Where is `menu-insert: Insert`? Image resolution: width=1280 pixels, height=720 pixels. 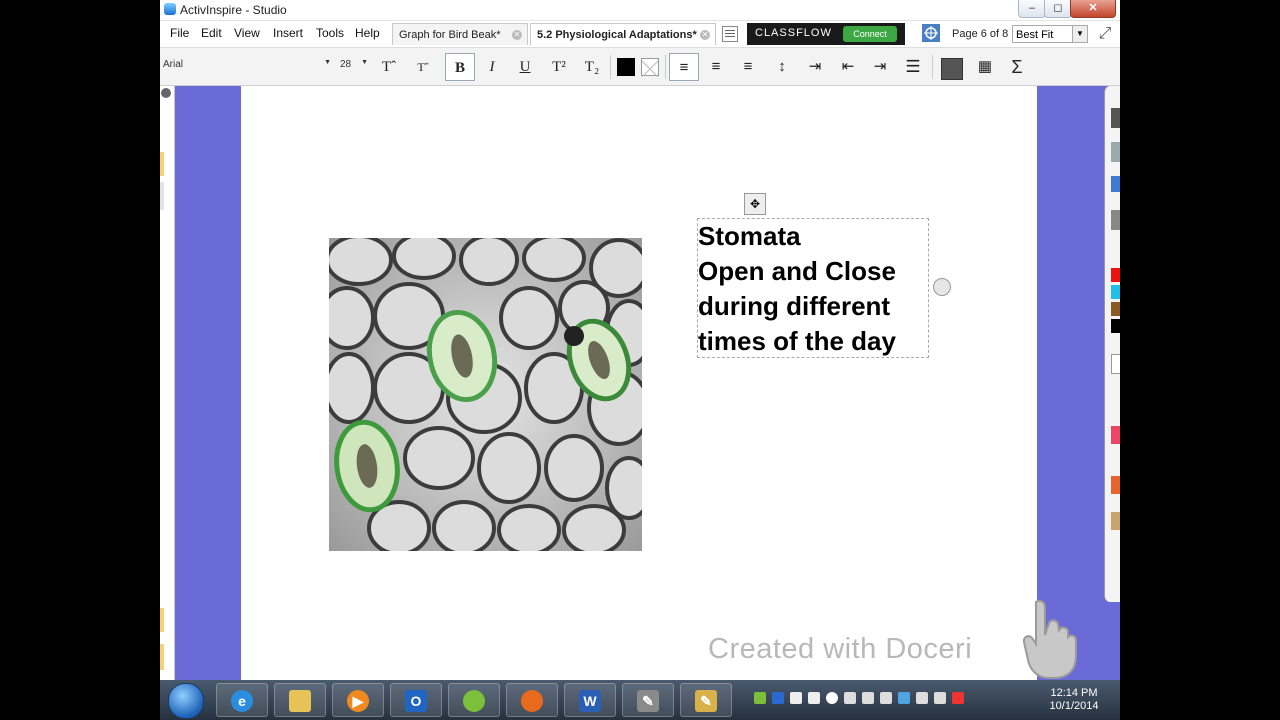 menu-insert: Insert is located at coordinates (288, 33).